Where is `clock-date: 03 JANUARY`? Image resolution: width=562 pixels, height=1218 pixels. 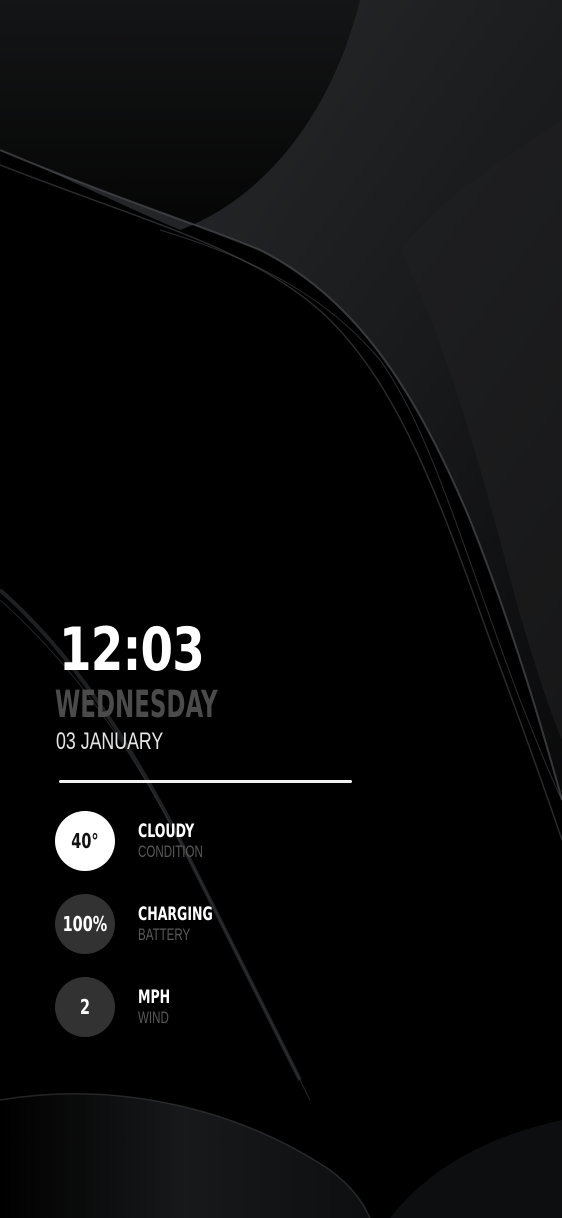 clock-date: 03 JANUARY is located at coordinates (110, 741).